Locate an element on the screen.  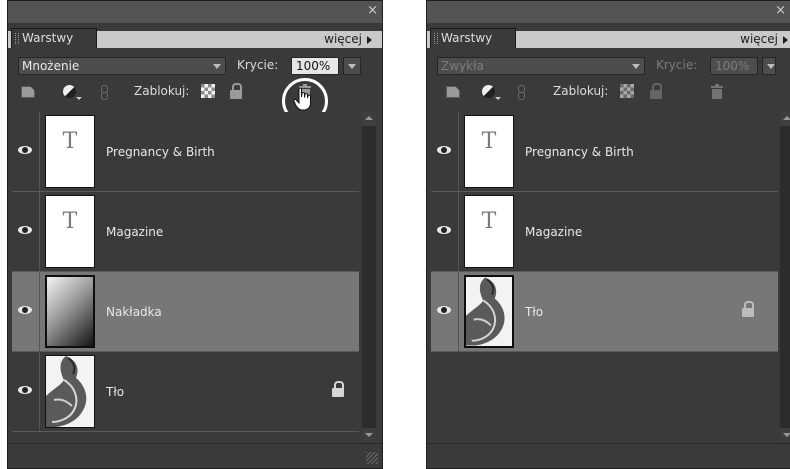
blend-mode-value: Zwykła is located at coordinates (462, 66).